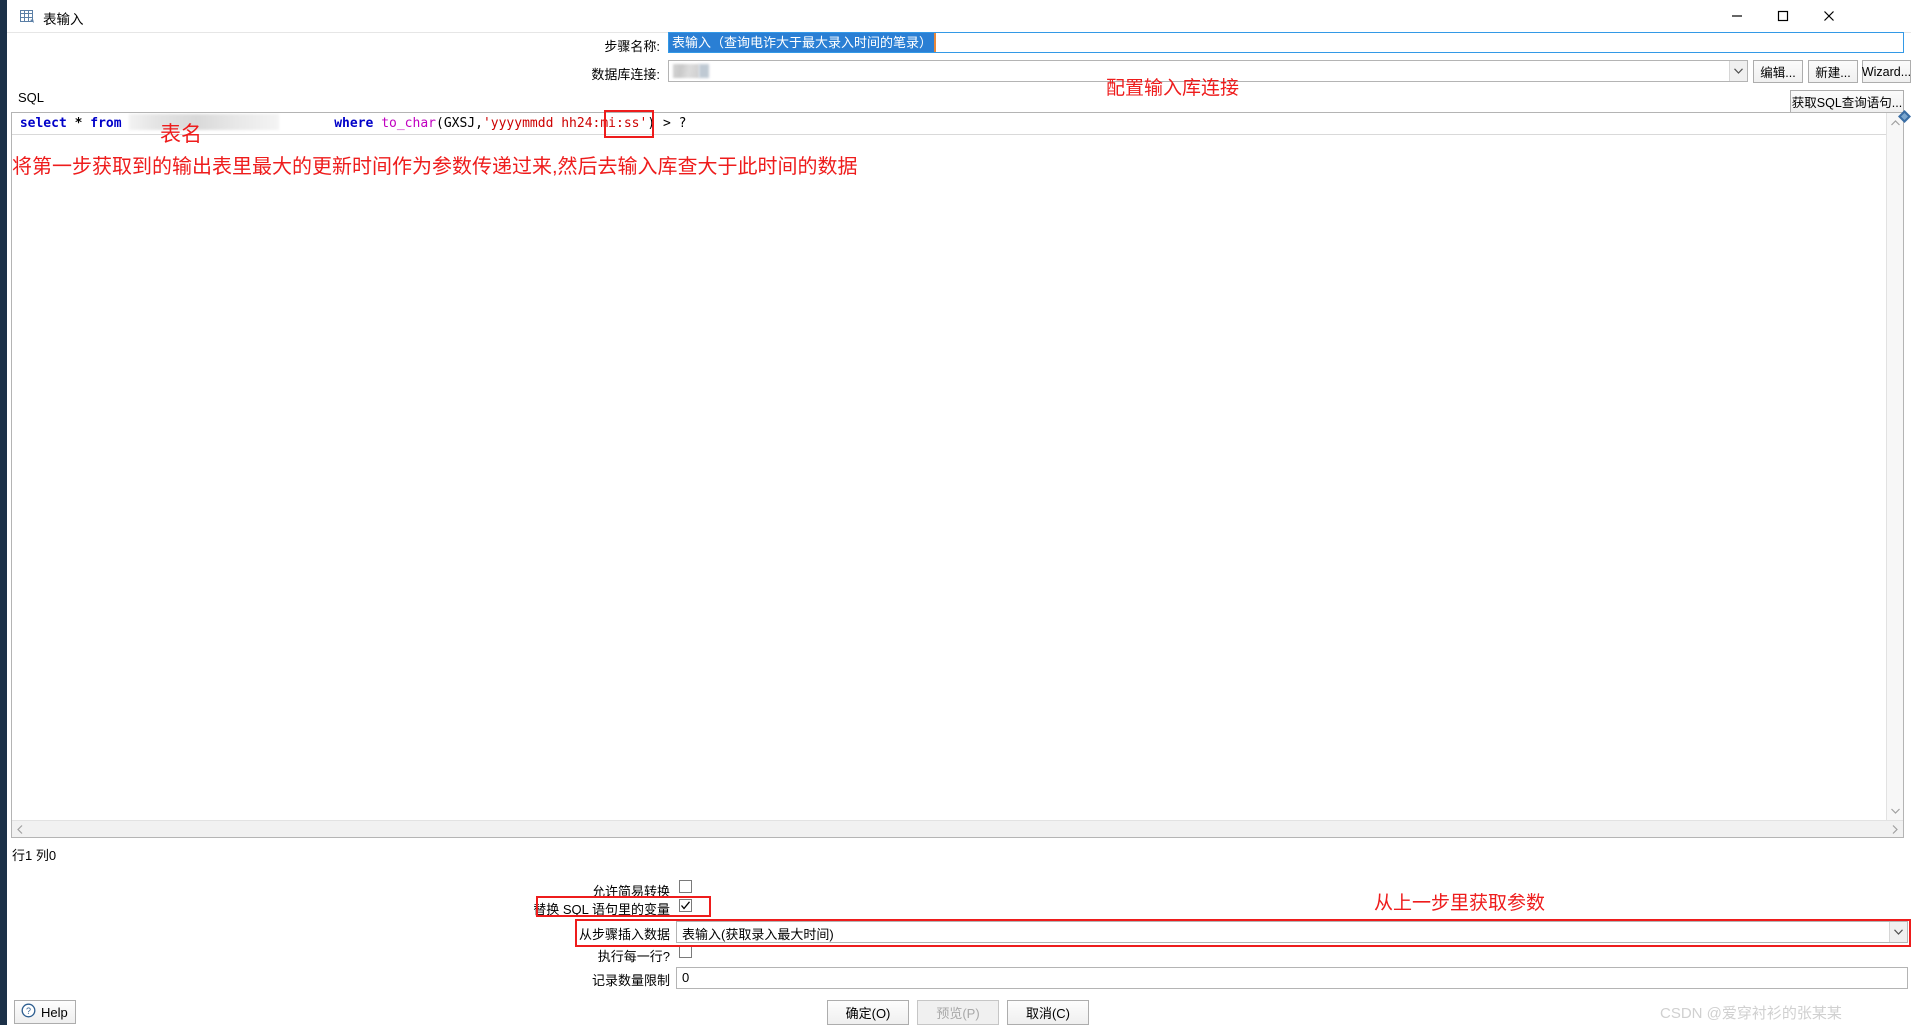  I want to click on execute-each-row-label: 执行每一行?, so click(633, 956).